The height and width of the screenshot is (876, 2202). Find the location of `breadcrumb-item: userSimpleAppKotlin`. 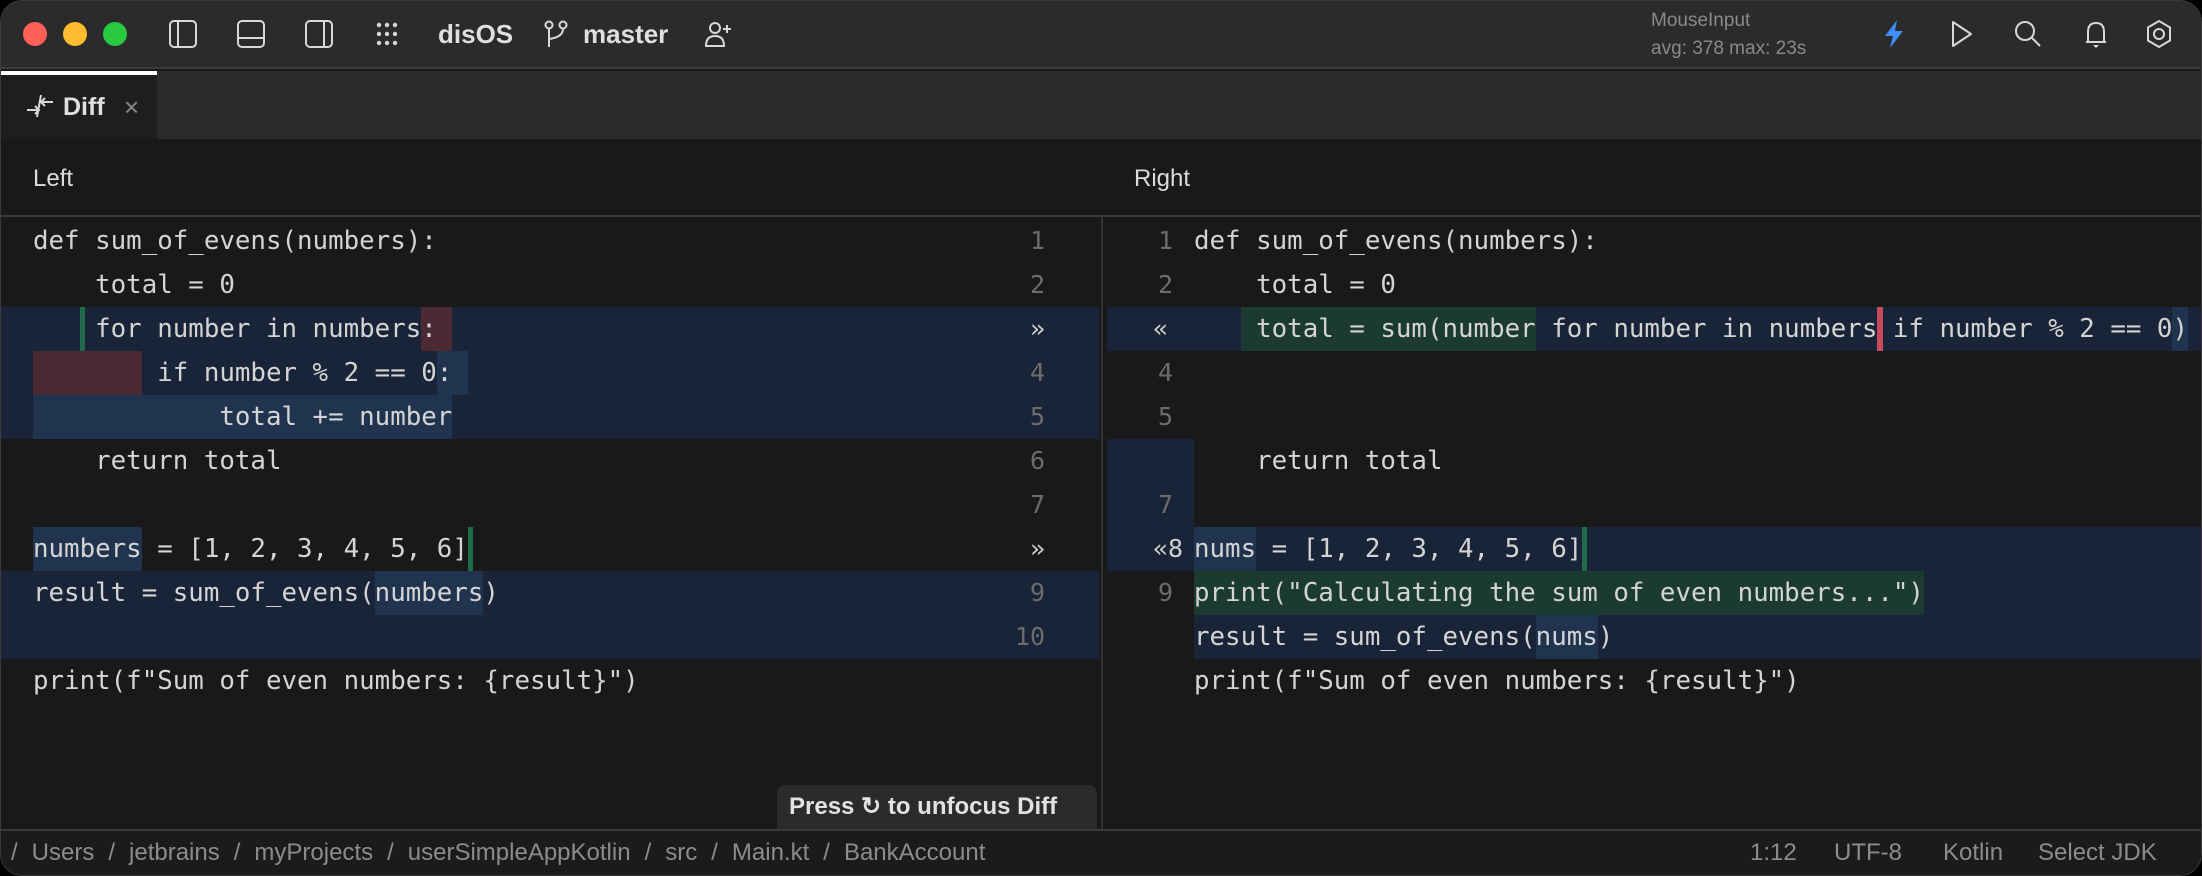

breadcrumb-item: userSimpleAppKotlin is located at coordinates (519, 853).